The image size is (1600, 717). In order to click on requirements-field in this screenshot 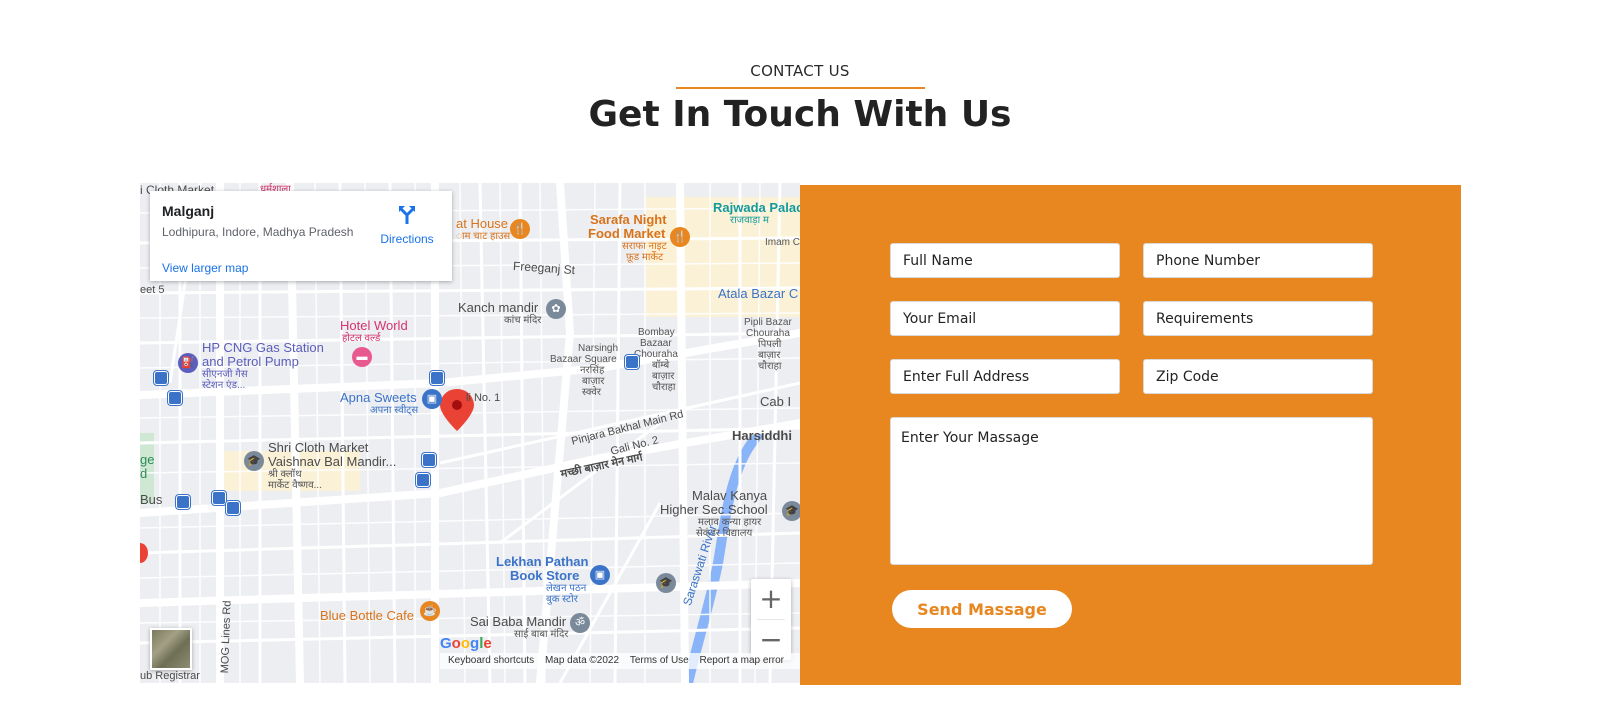, I will do `click(1258, 318)`.